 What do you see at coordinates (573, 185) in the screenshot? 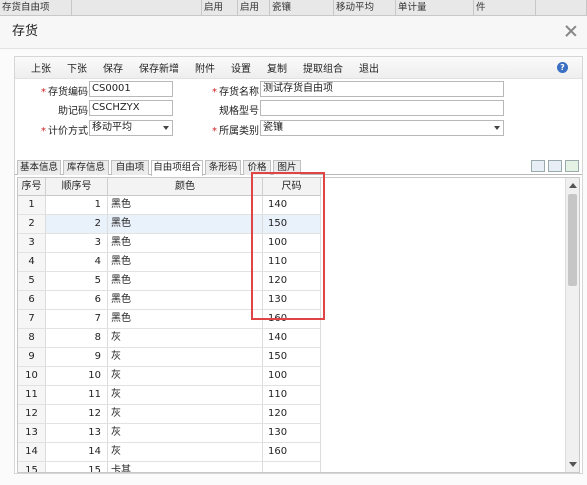
I see `scroll-up-icon` at bounding box center [573, 185].